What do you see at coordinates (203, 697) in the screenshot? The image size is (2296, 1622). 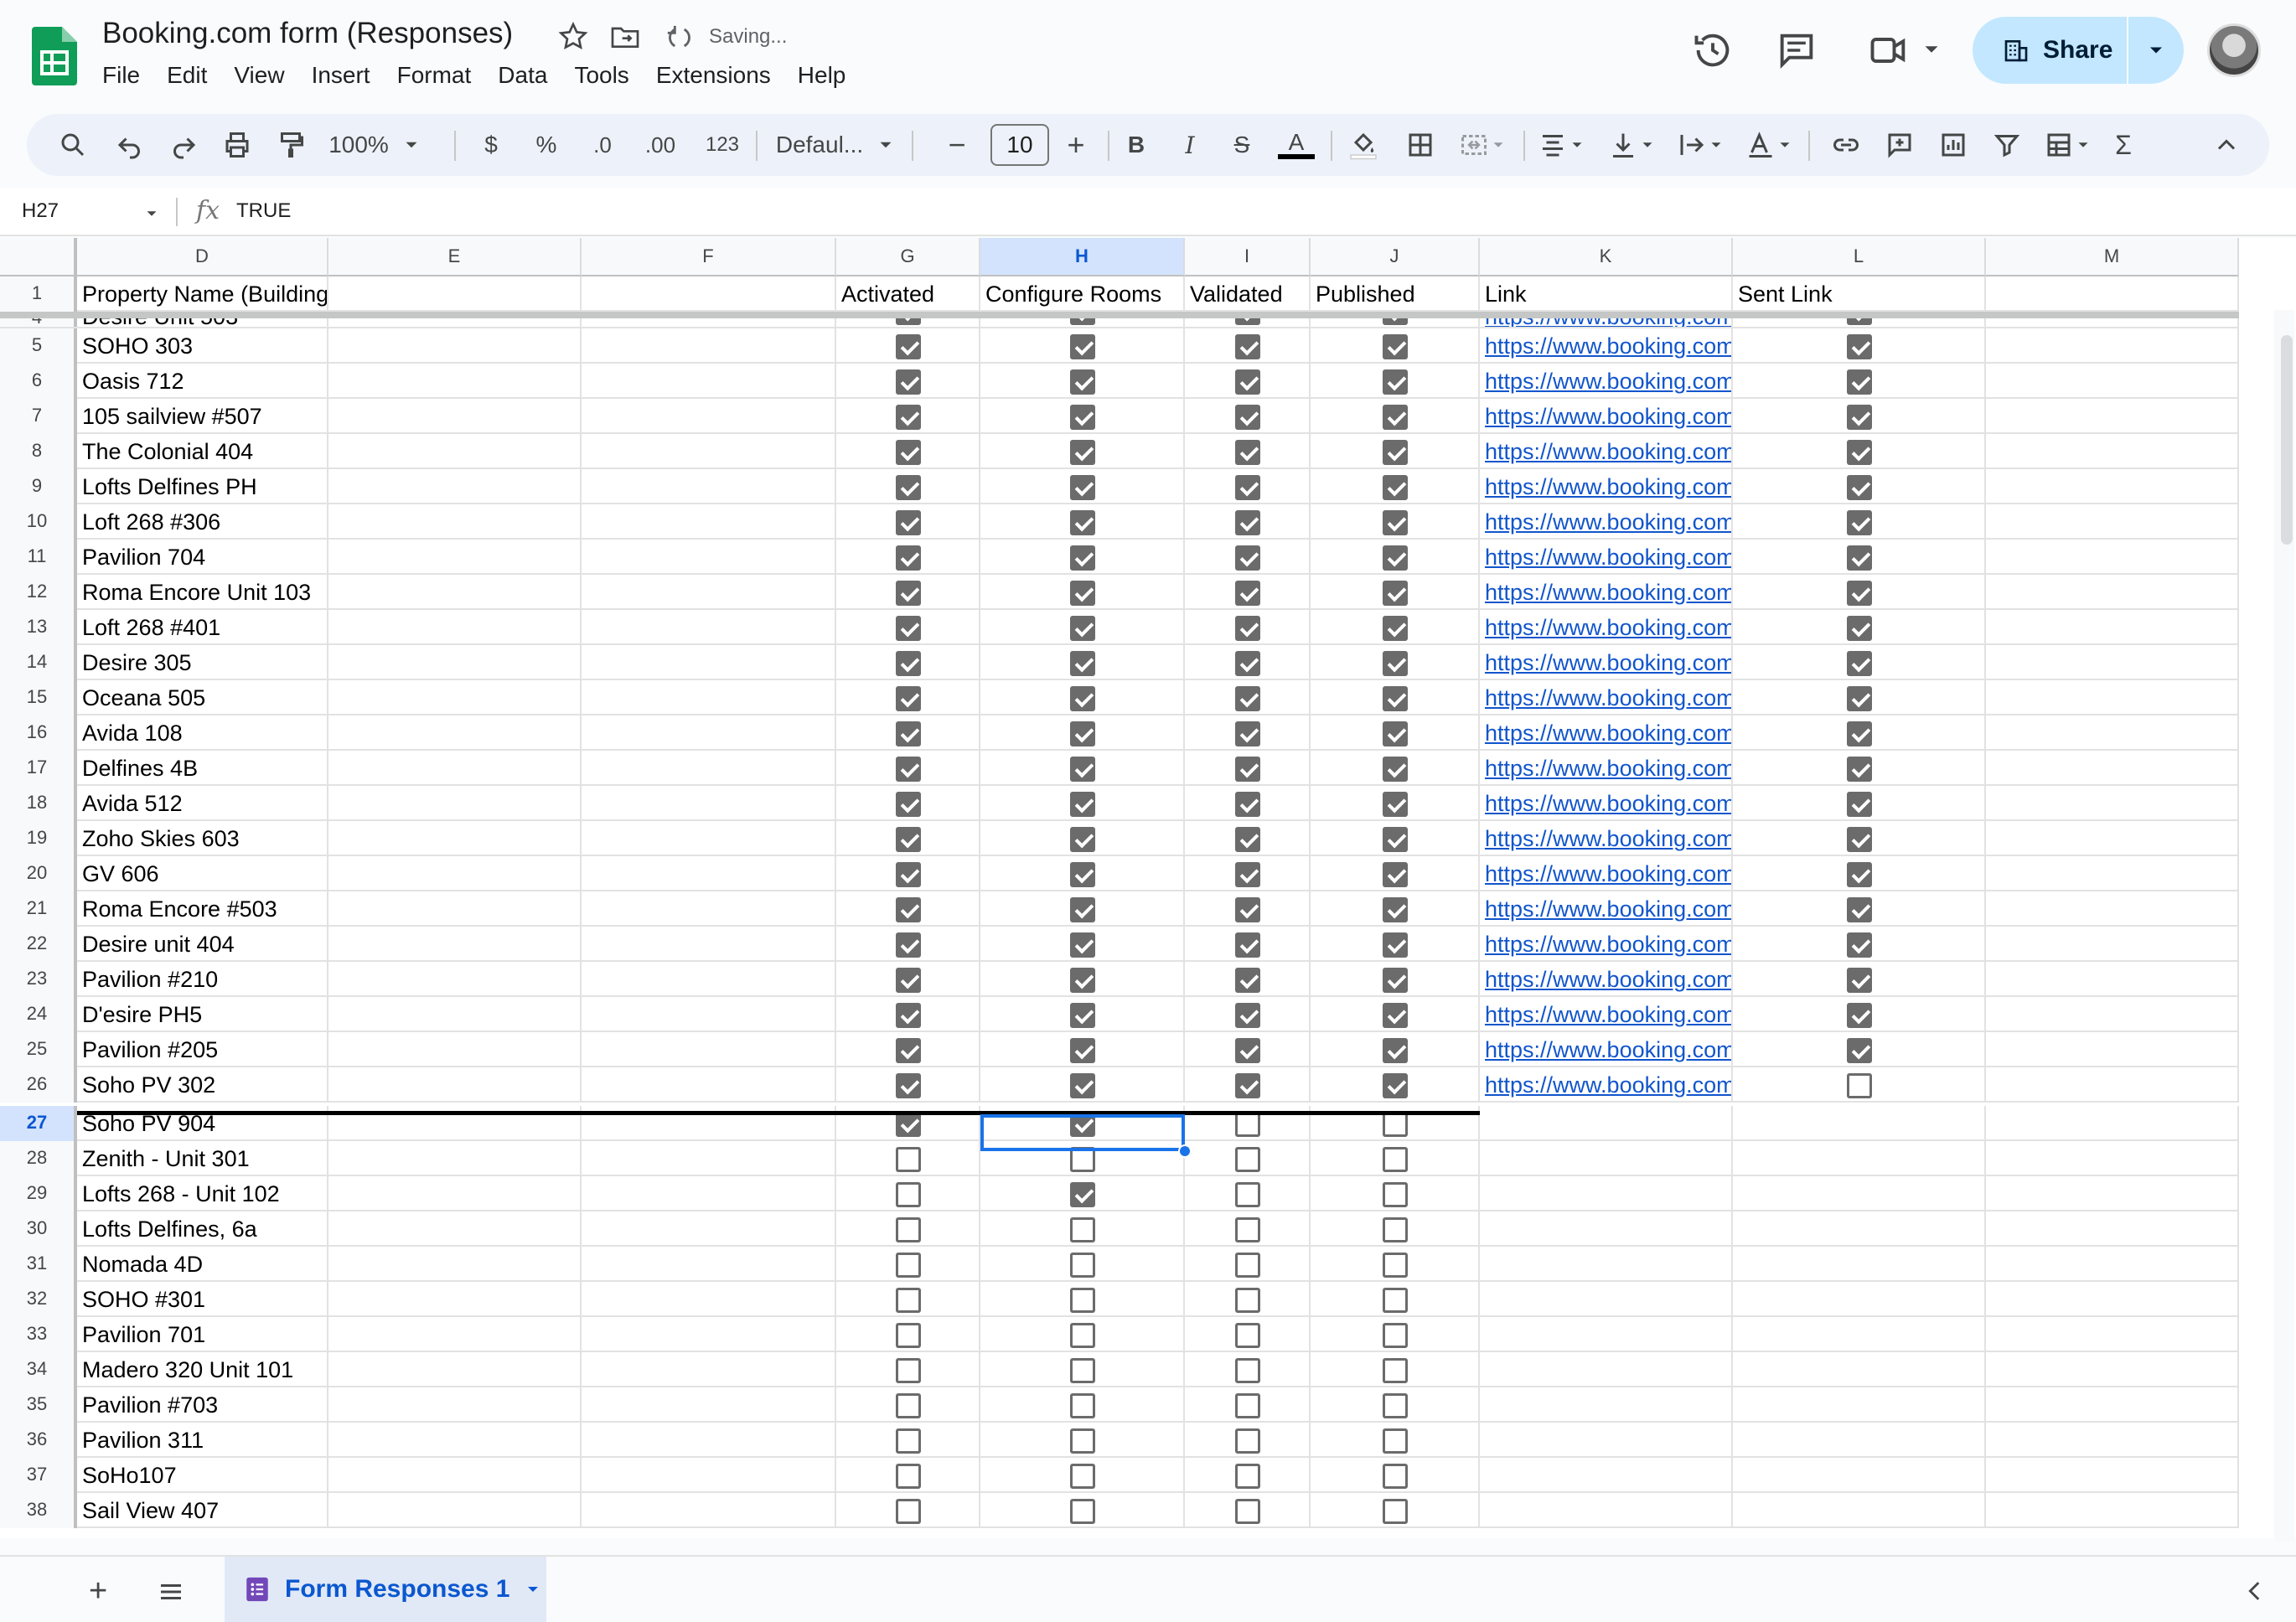 I see `property-name-cell: Oceana 505` at bounding box center [203, 697].